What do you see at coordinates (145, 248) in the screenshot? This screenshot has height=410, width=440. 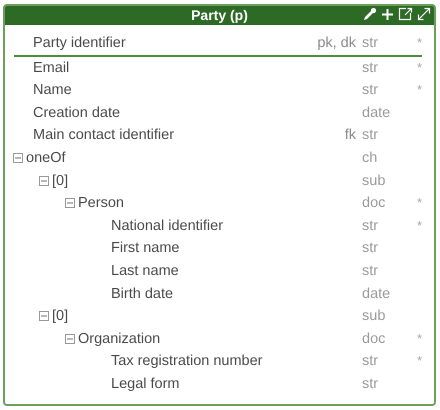 I see `field-name: First name` at bounding box center [145, 248].